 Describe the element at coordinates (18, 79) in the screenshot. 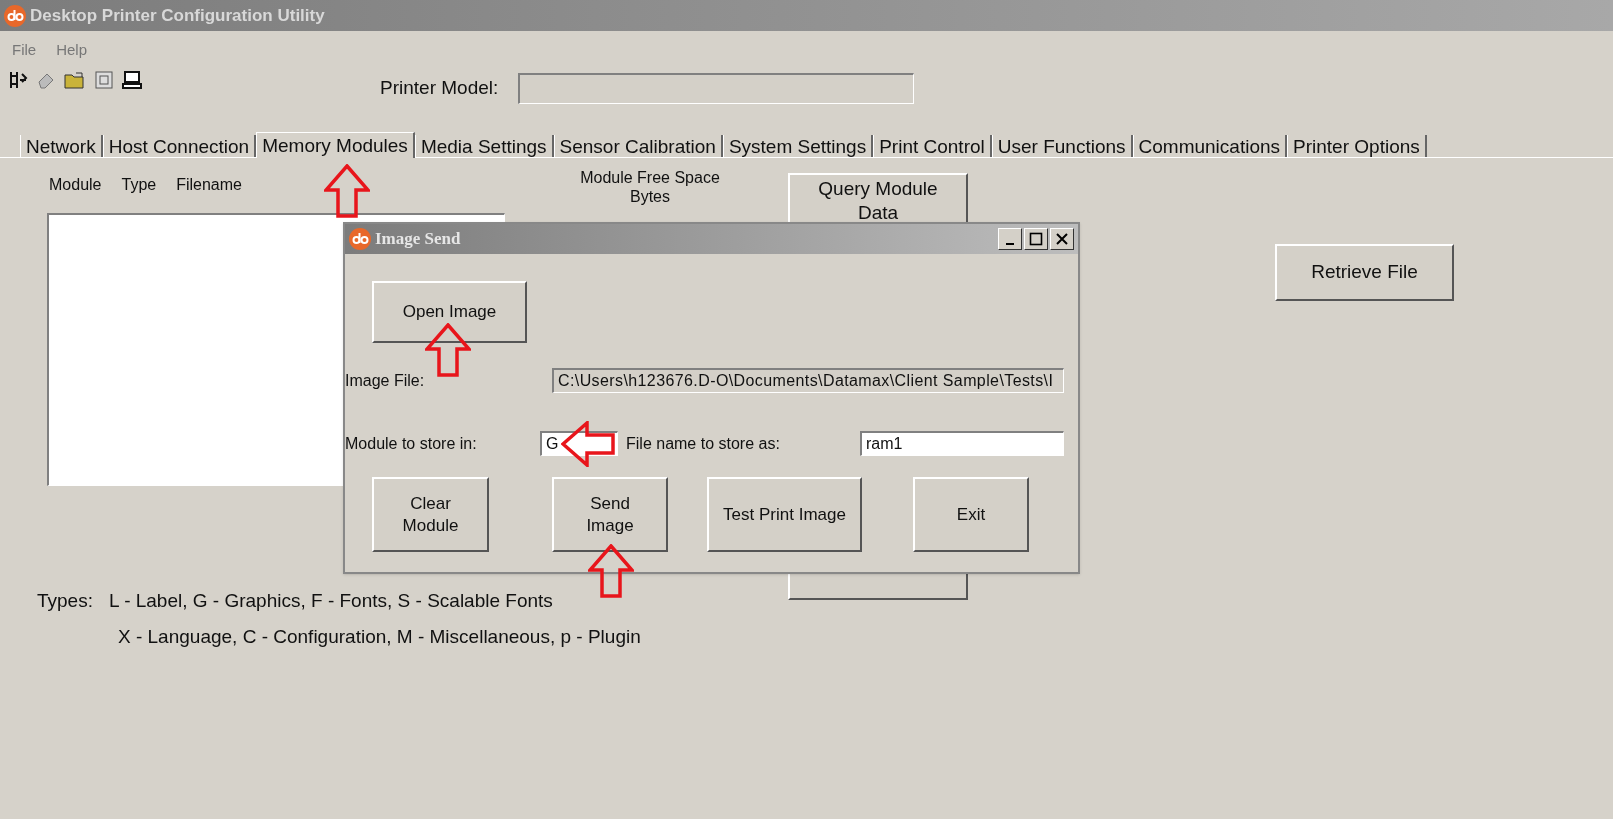

I see `connector-icon` at that location.